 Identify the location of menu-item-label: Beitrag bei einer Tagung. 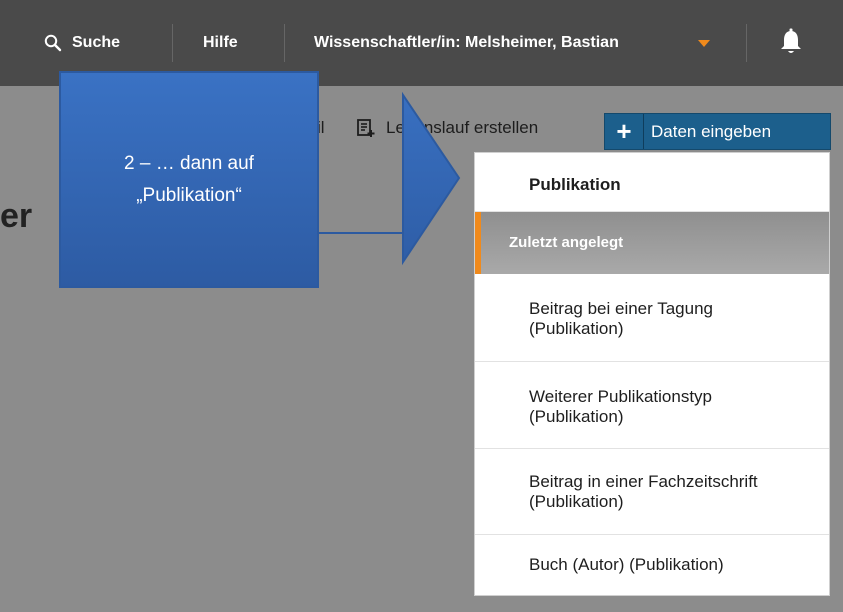
(621, 308).